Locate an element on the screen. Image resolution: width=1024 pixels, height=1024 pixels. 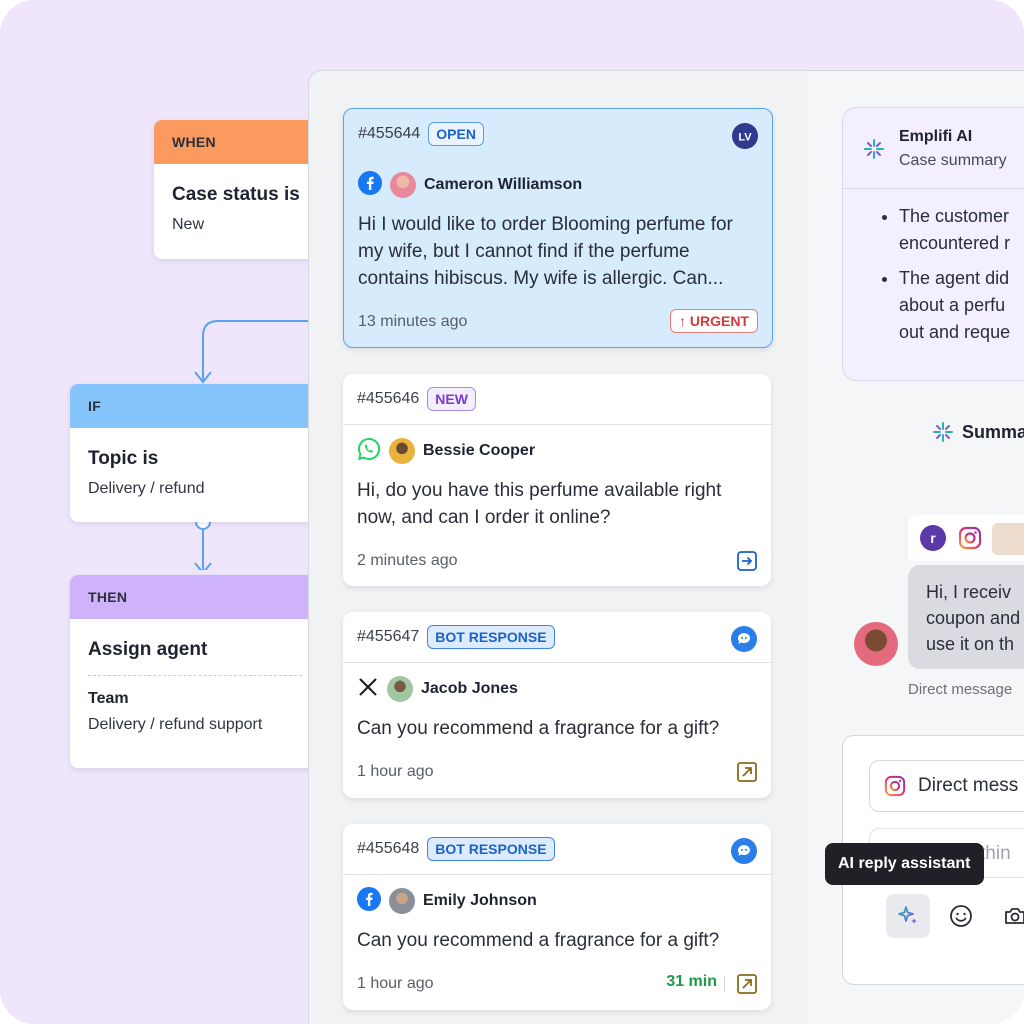
brand-avatar-icon: r is located at coordinates (933, 540).